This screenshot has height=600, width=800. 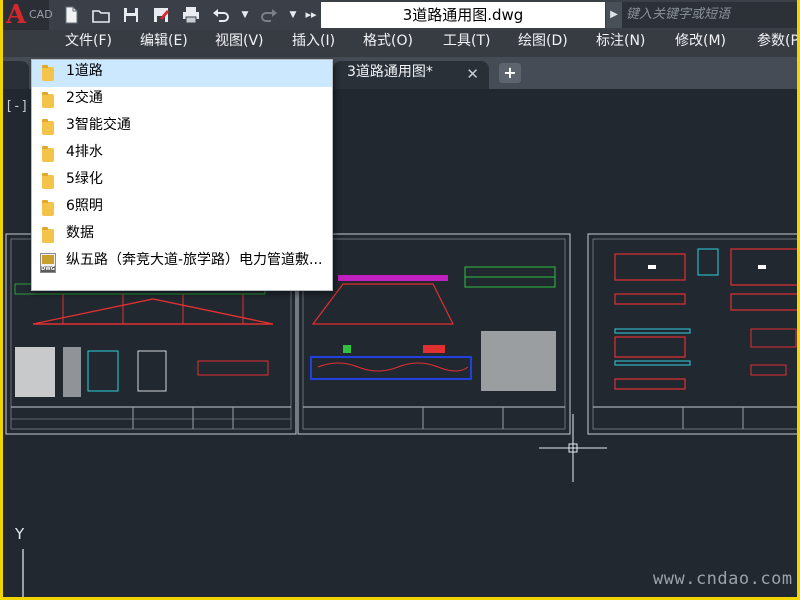 I want to click on tab-previous, so click(x=16, y=75).